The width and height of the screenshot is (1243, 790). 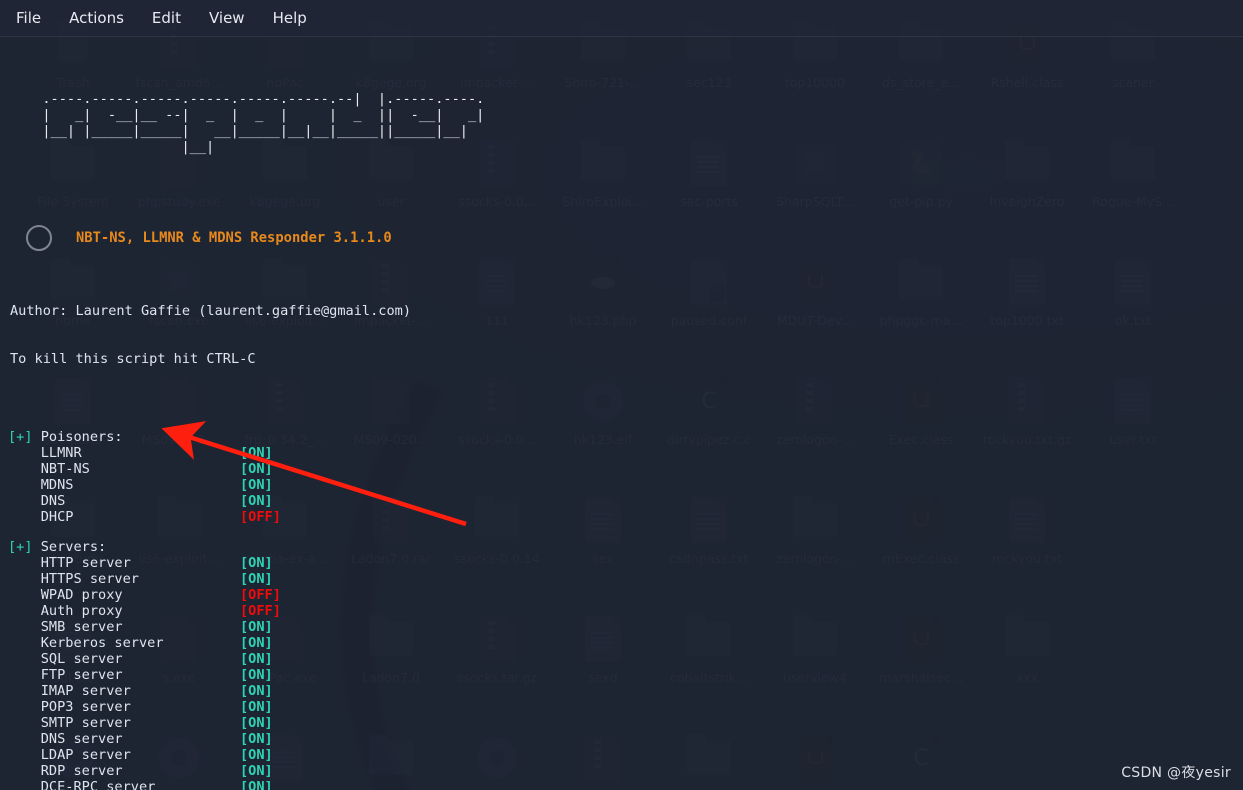 What do you see at coordinates (45, 453) in the screenshot?
I see `status-row-label: LLMNR` at bounding box center [45, 453].